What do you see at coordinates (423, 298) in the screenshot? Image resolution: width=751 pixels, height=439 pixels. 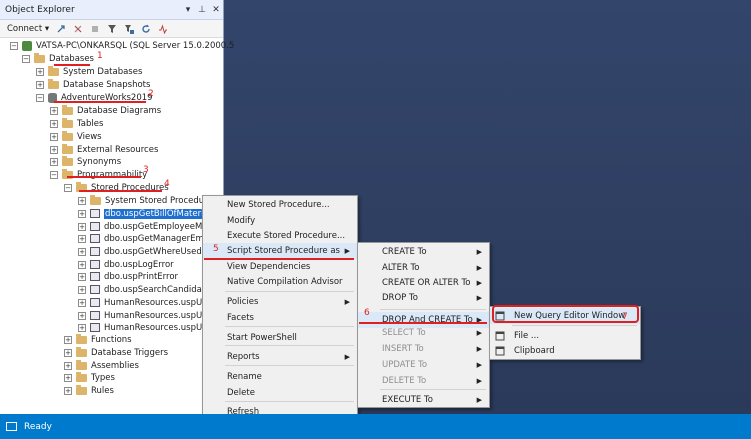 I see `menu-item: DROP To ▶` at bounding box center [423, 298].